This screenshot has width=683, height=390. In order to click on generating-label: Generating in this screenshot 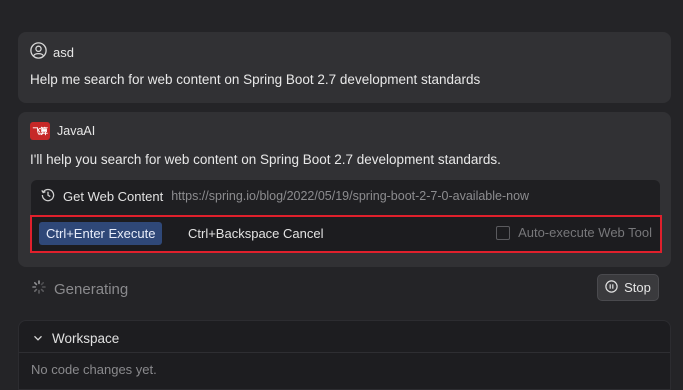, I will do `click(91, 289)`.